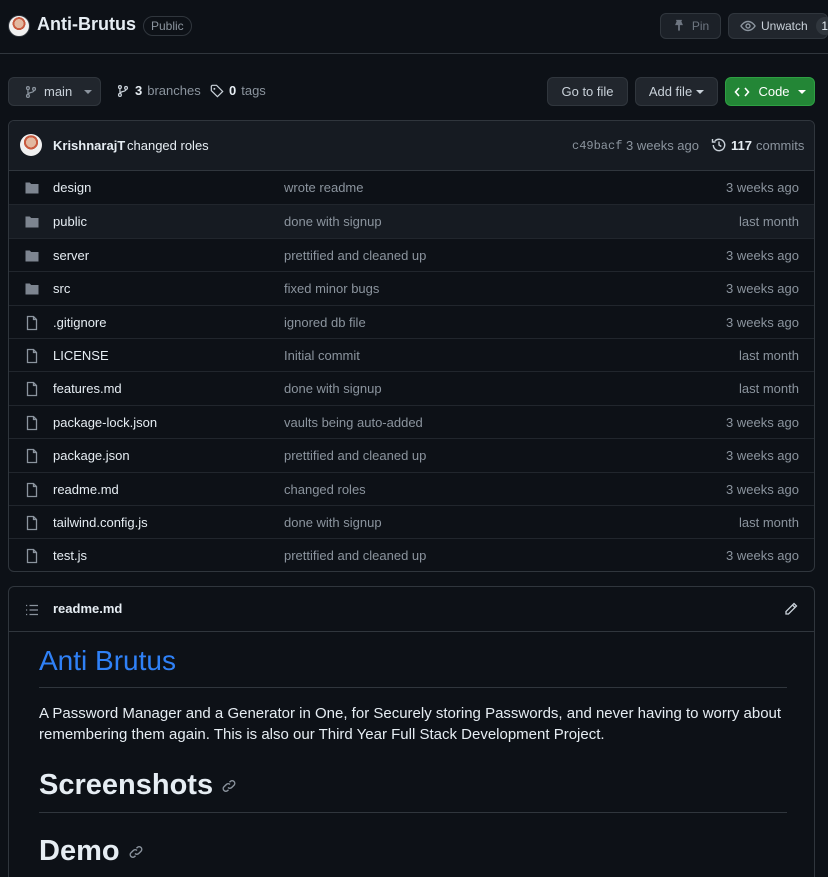 The height and width of the screenshot is (877, 828). Describe the element at coordinates (757, 145) in the screenshot. I see `commits-link: 117 commits` at that location.